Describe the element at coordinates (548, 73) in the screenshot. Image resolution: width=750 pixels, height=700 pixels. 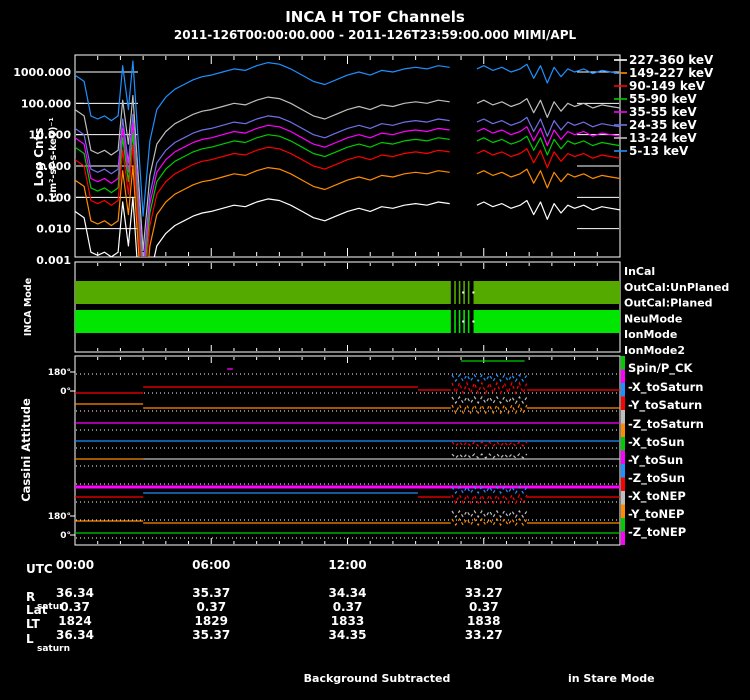
I see `series-curve-5-13-keV` at that location.